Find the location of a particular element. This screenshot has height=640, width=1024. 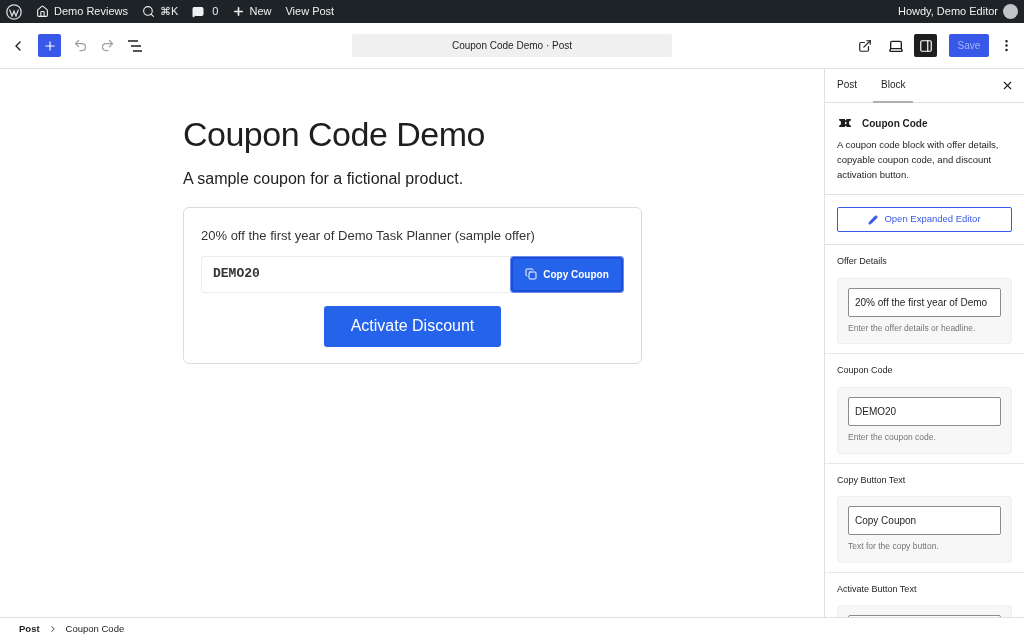

comment-icon is located at coordinates (198, 11).